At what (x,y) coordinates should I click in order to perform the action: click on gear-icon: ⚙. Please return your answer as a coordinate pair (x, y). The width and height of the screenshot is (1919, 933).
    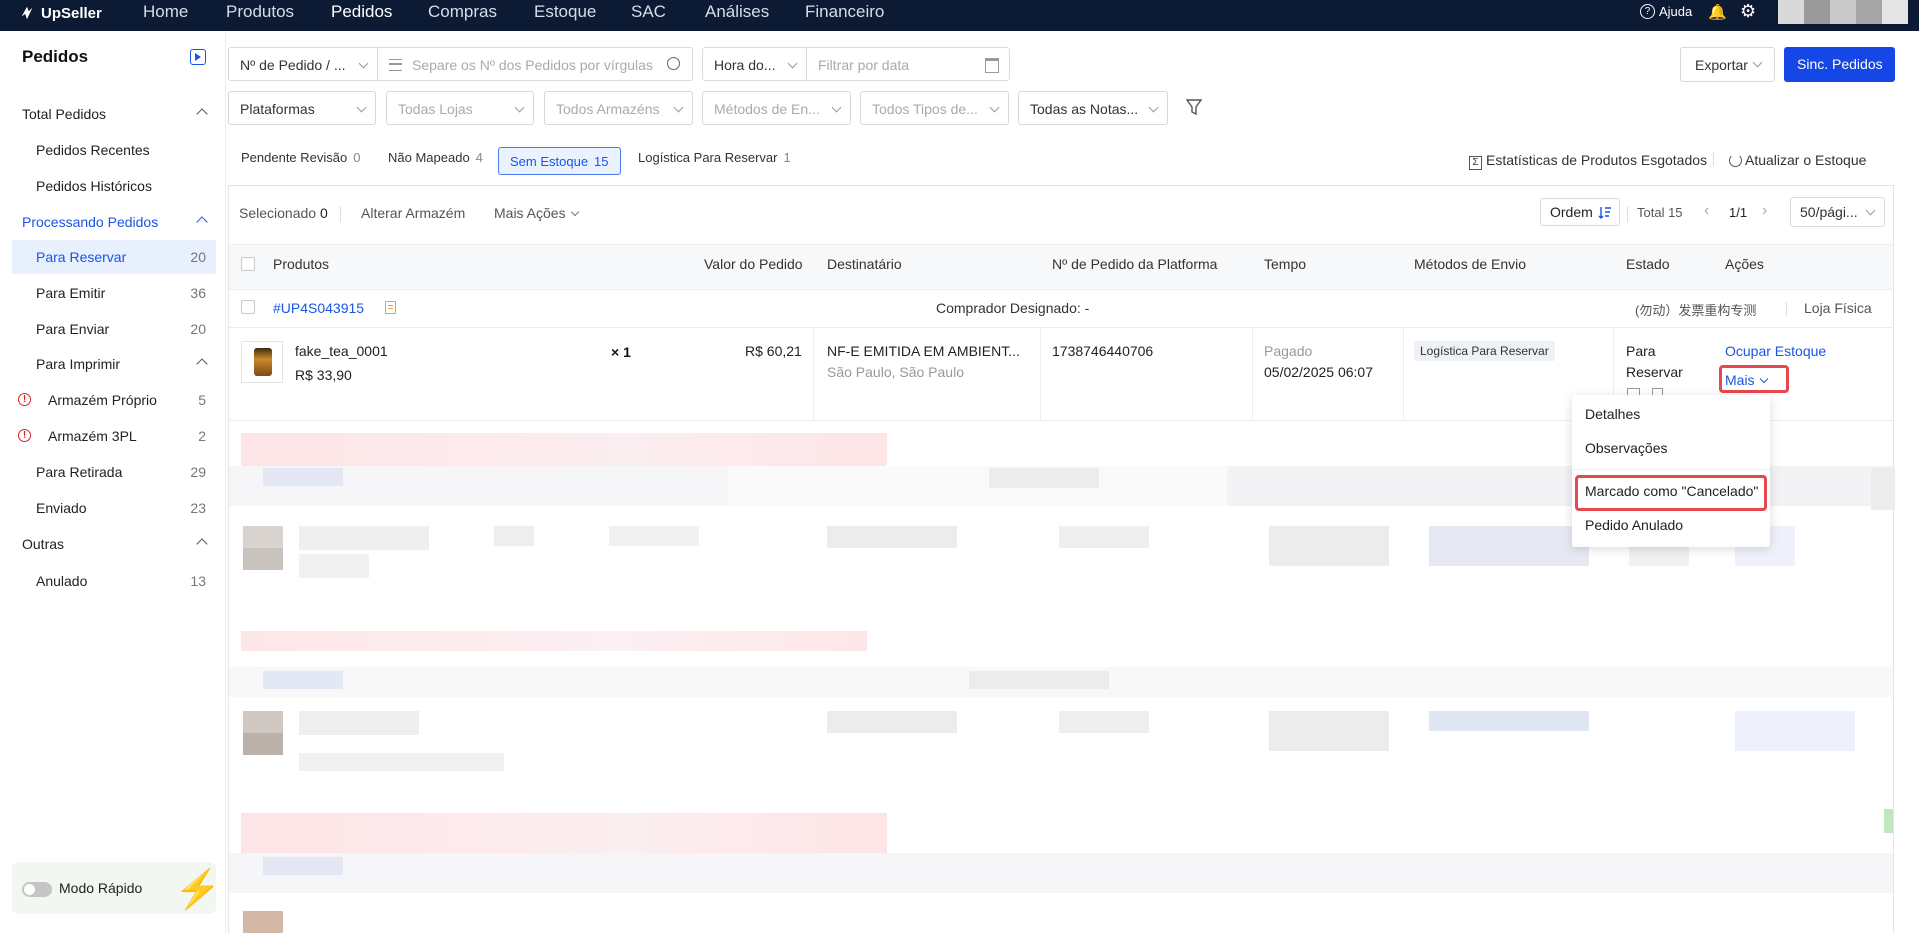
    Looking at the image, I should click on (1748, 11).